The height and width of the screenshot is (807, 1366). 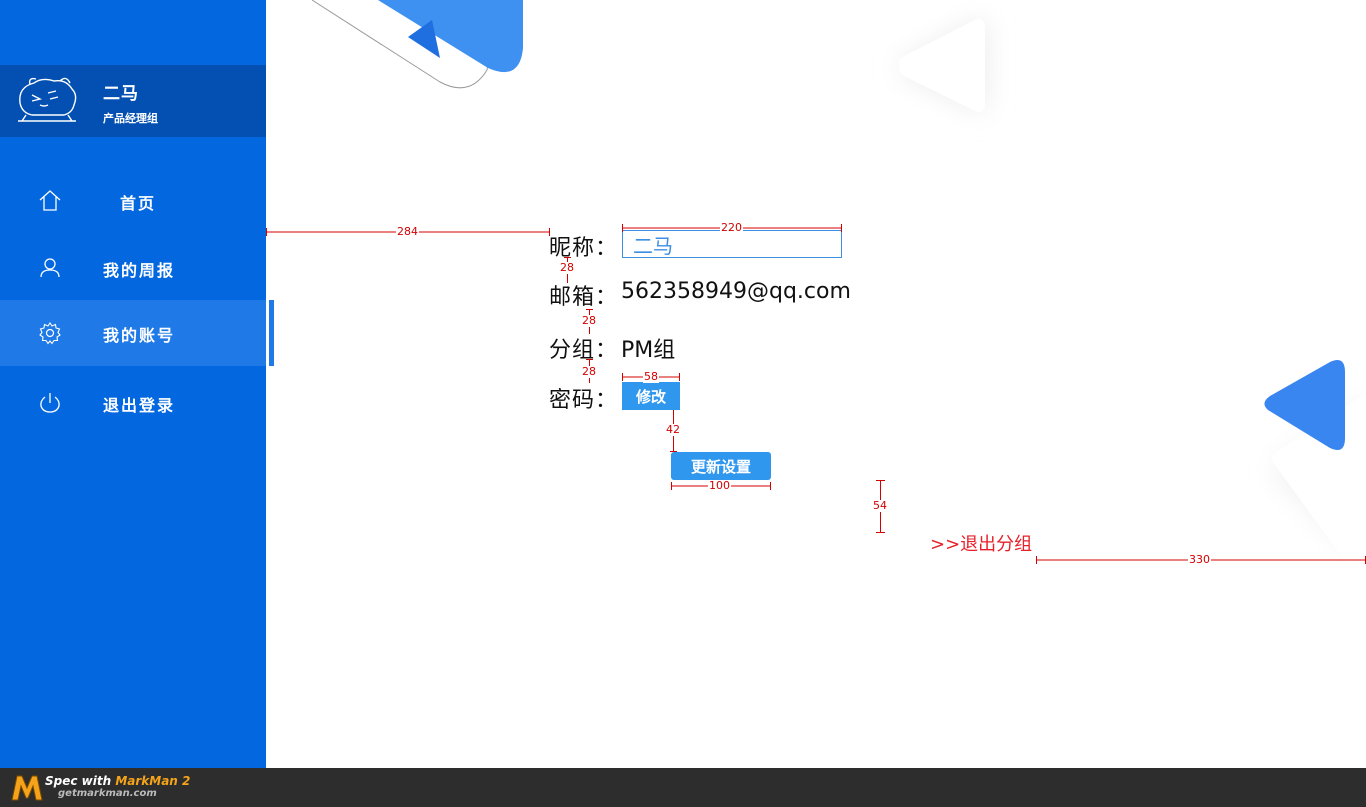 What do you see at coordinates (27, 788) in the screenshot?
I see `markman-logo-icon` at bounding box center [27, 788].